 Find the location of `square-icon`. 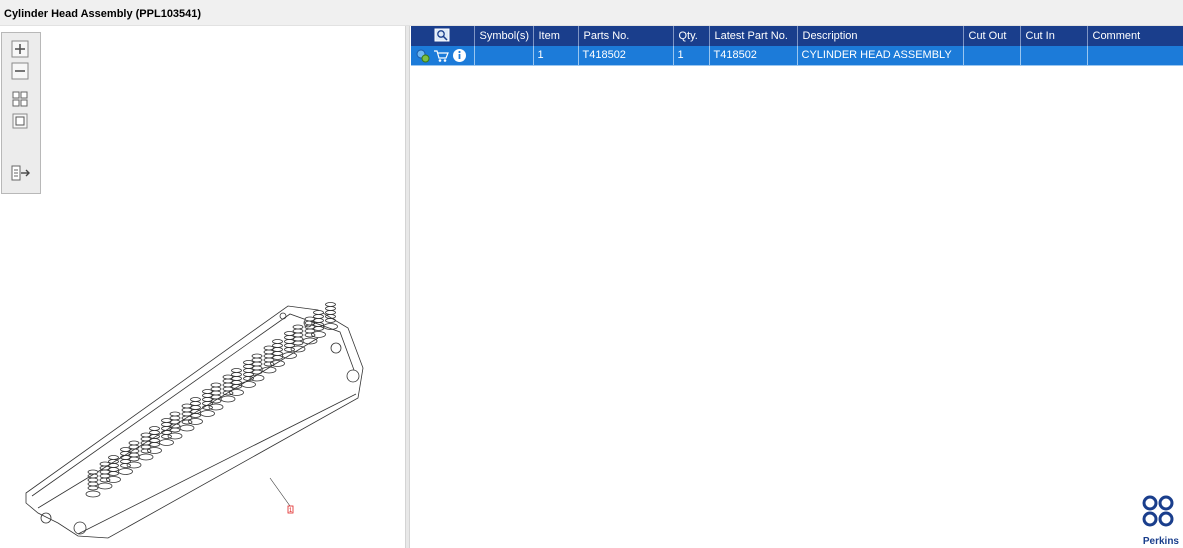

square-icon is located at coordinates (20, 121).